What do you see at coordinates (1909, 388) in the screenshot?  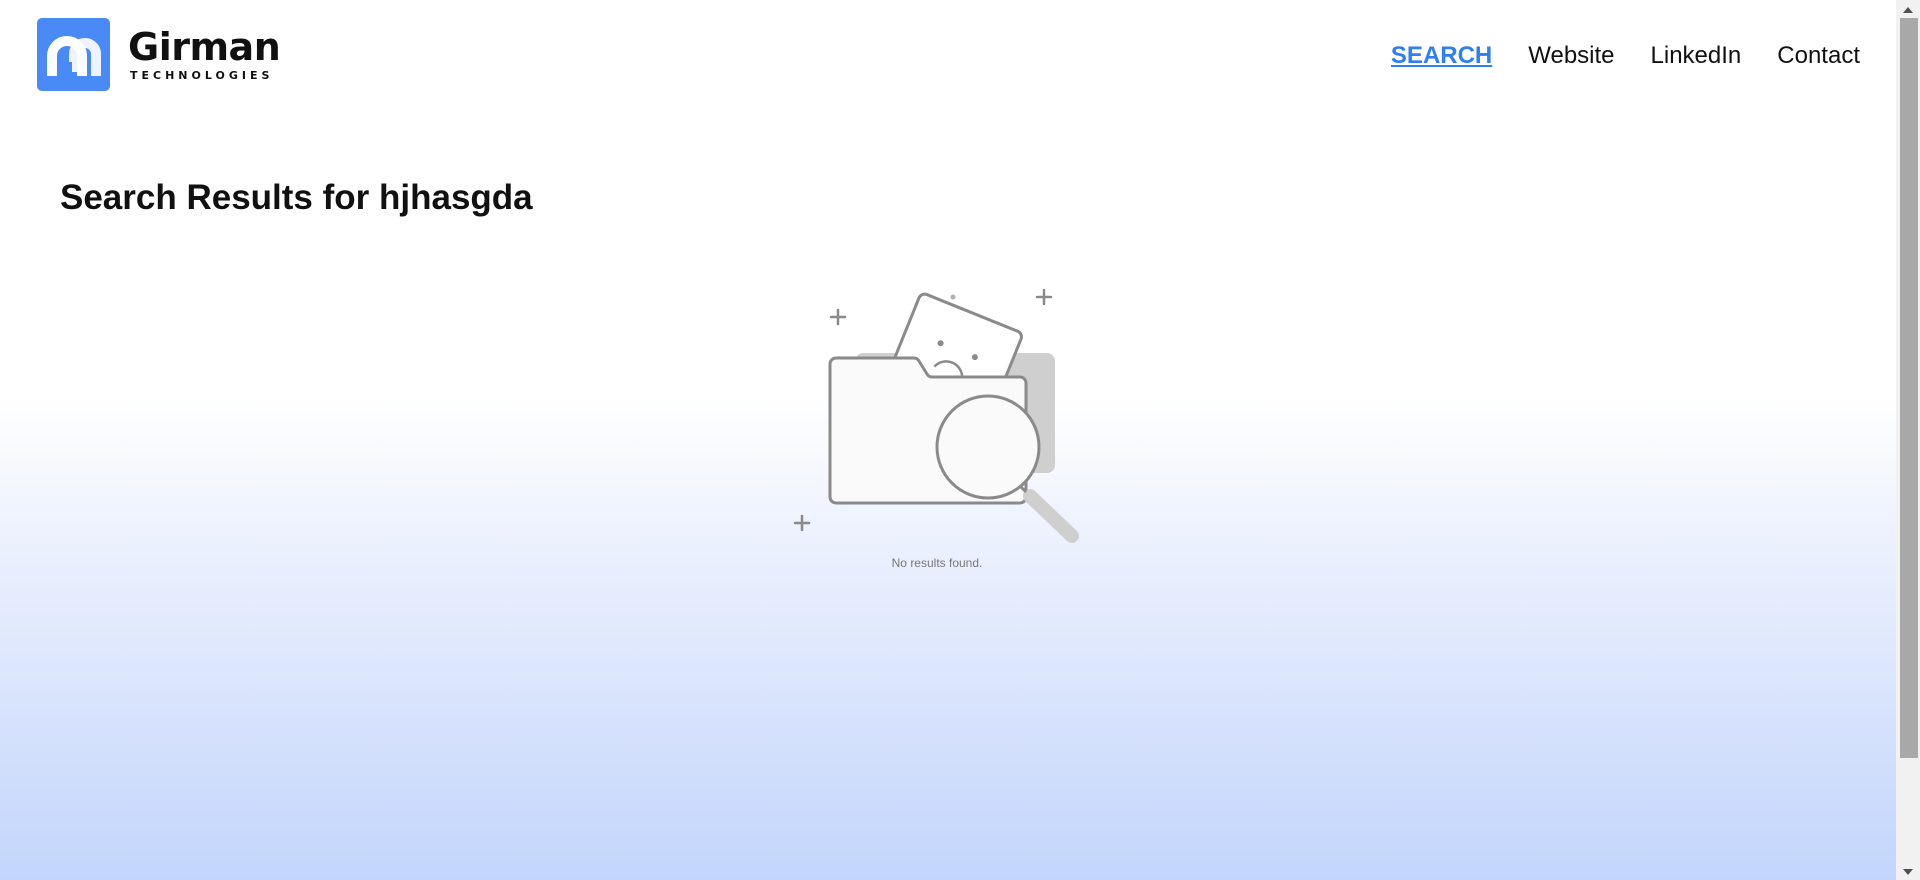 I see `scrollbar-thumb` at bounding box center [1909, 388].